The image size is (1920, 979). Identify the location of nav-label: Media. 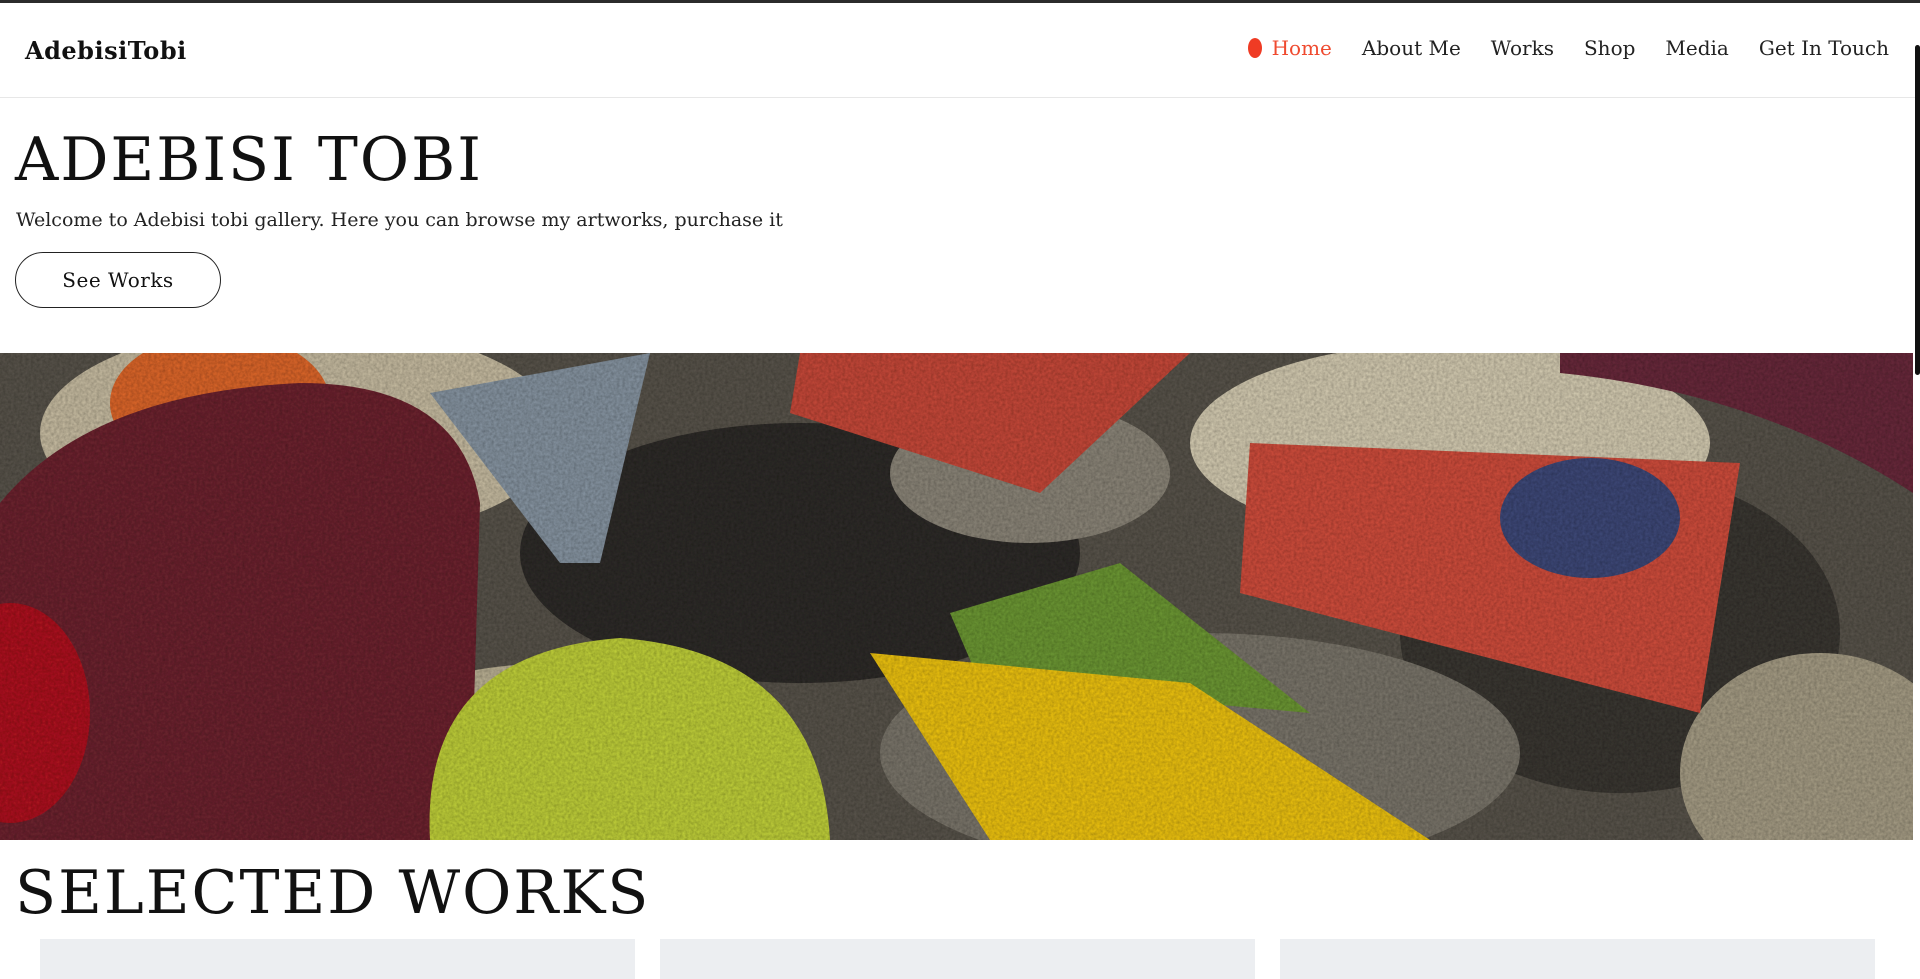
(1697, 48).